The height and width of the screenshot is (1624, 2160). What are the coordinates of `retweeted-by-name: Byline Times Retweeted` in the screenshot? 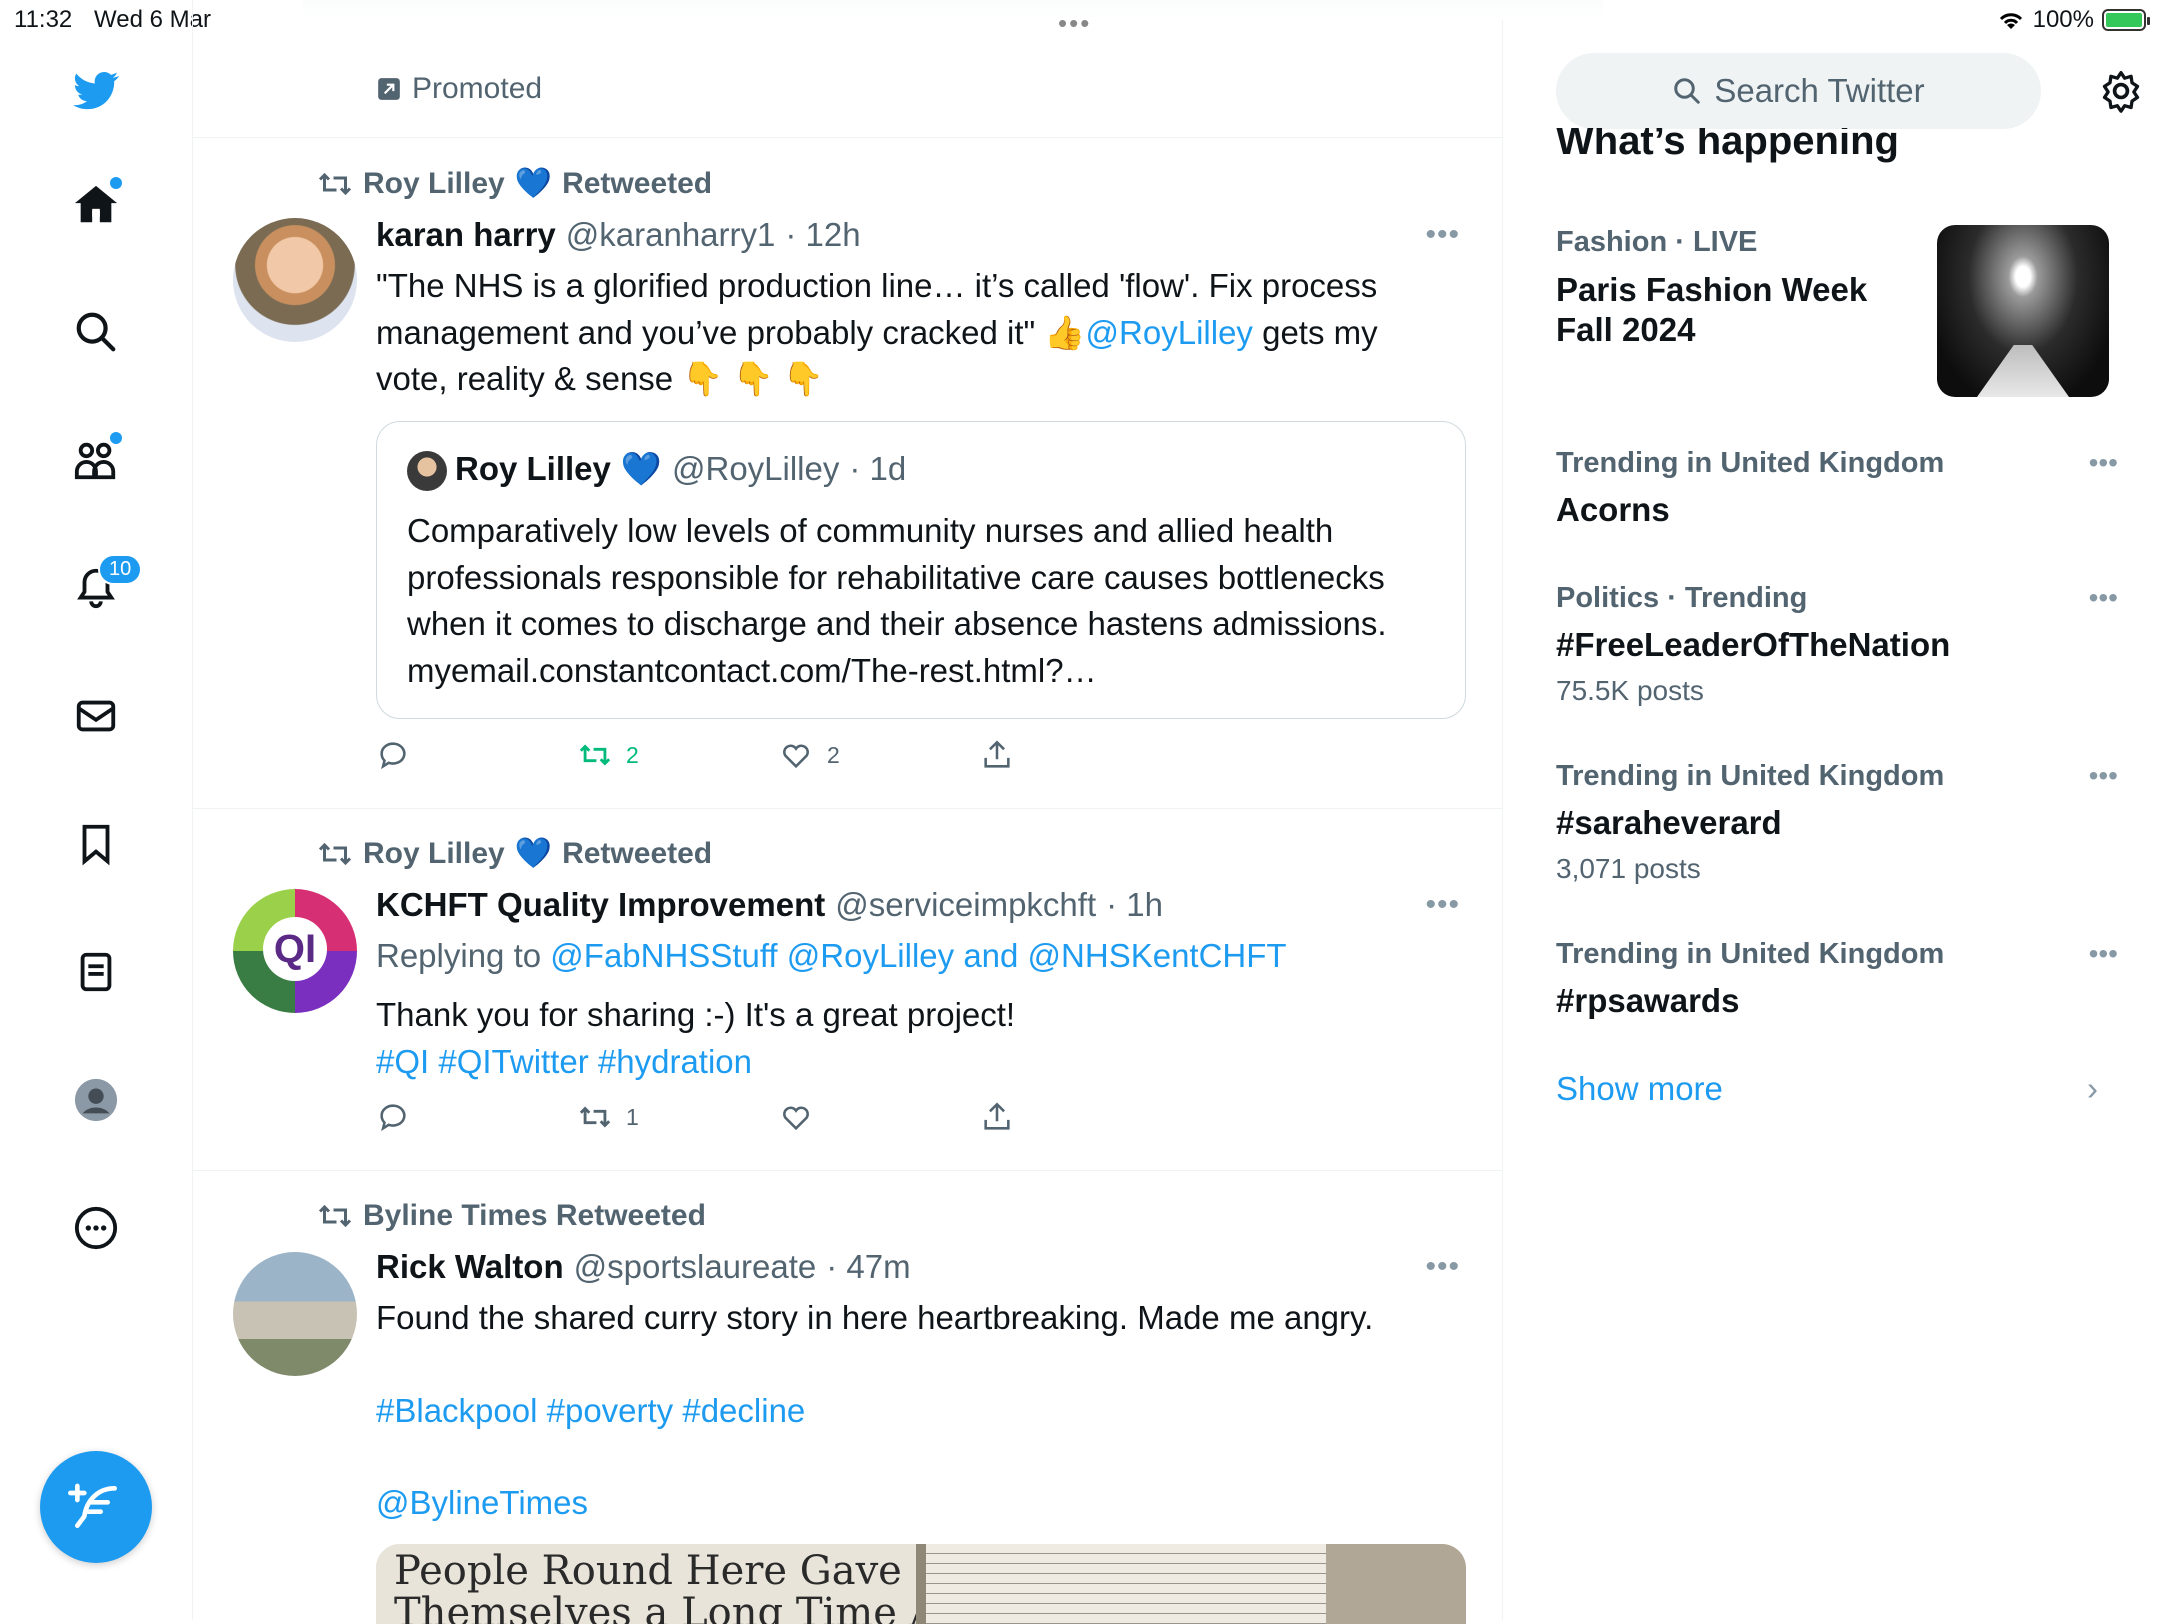 It's located at (534, 1216).